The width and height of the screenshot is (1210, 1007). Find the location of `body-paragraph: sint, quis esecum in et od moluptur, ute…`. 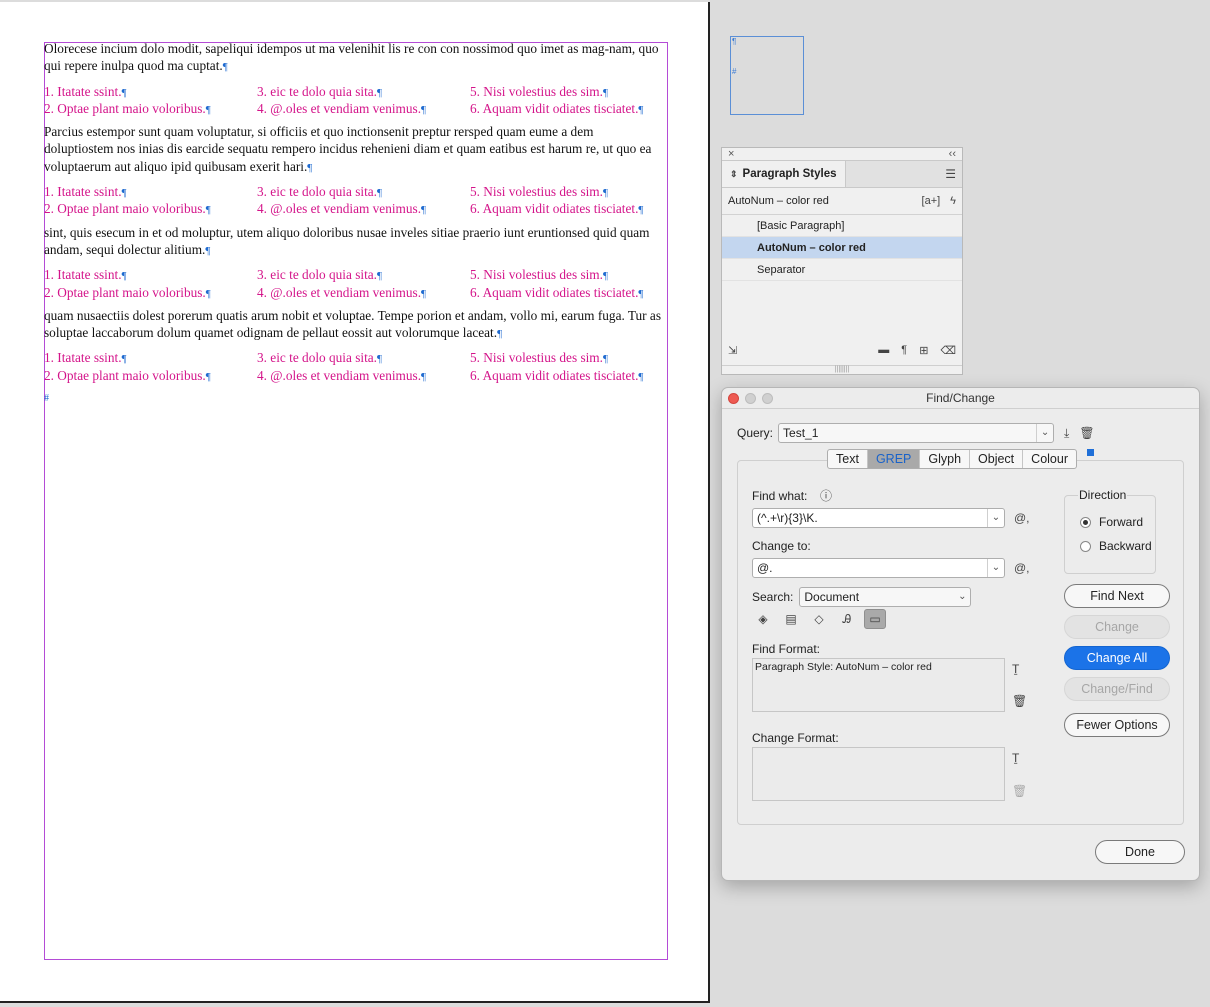

body-paragraph: sint, quis esecum in et od moluptur, ute… is located at coordinates (347, 240).